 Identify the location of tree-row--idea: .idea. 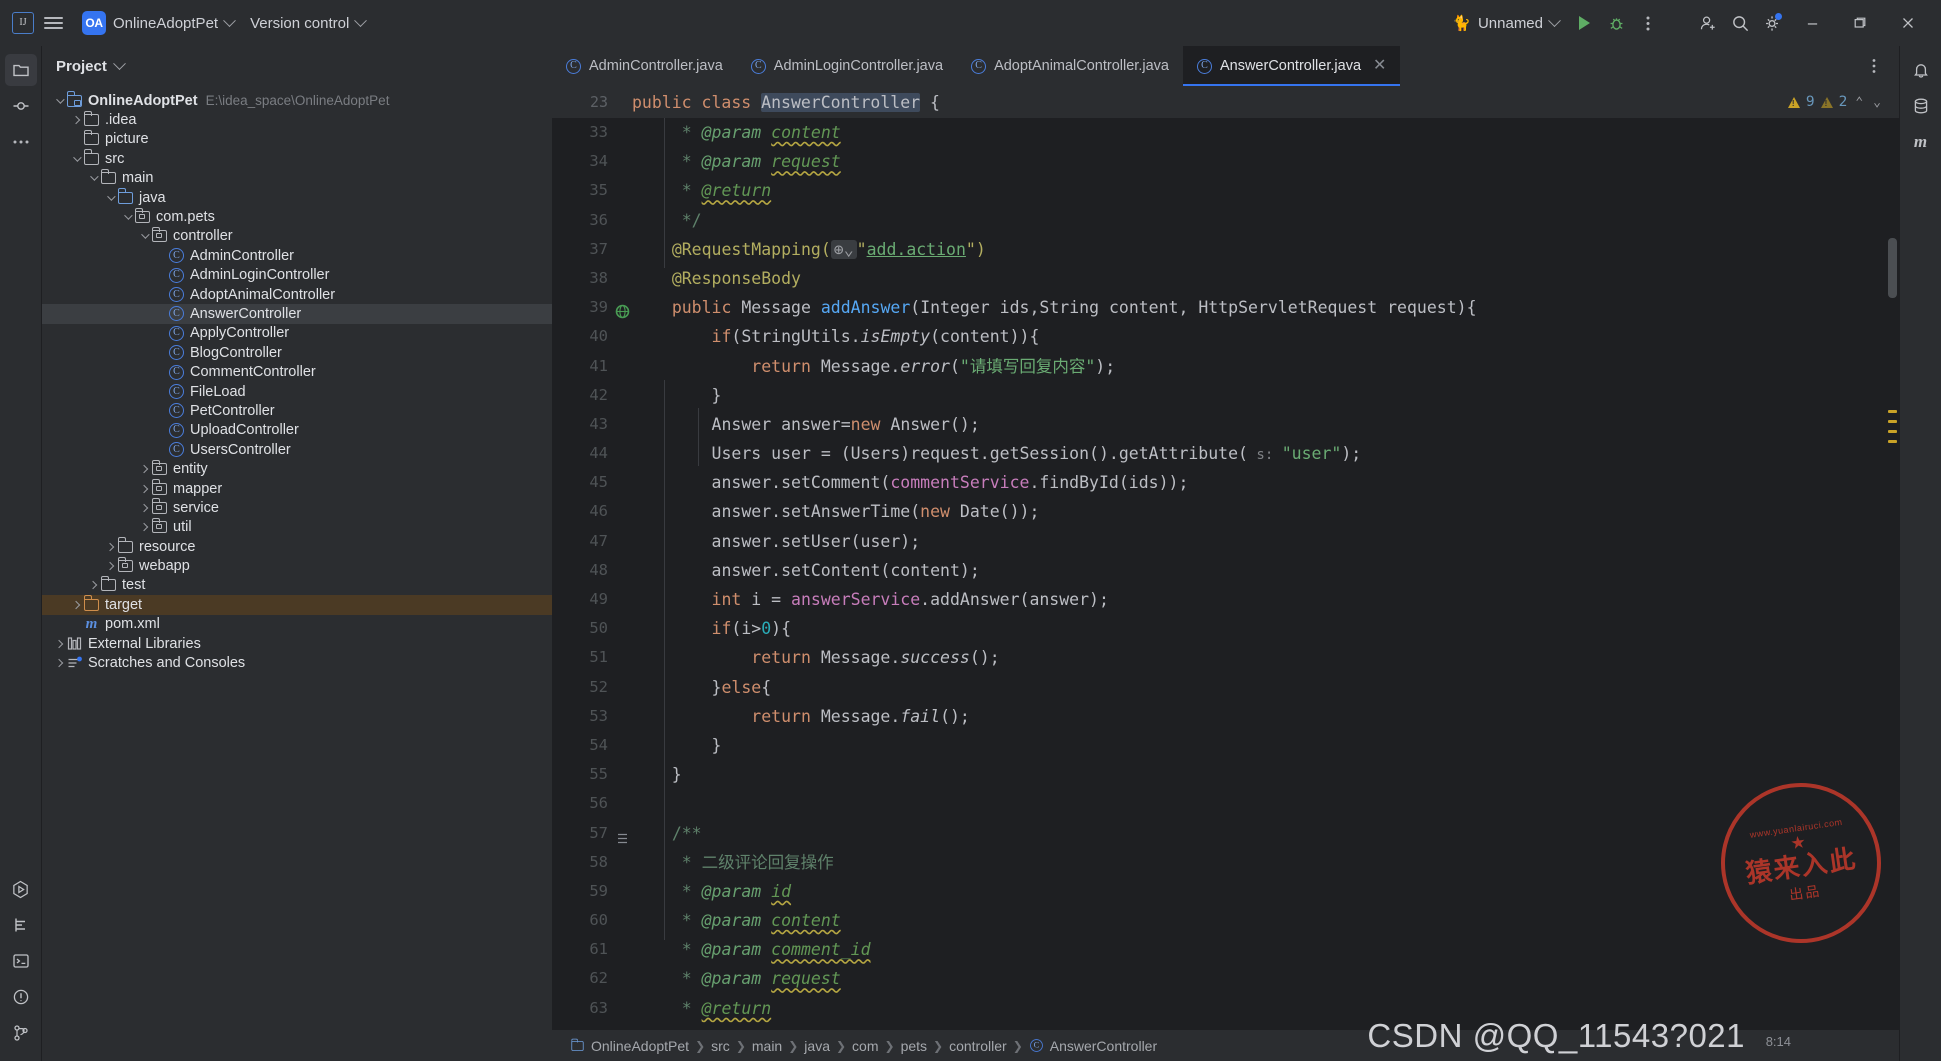
(297, 119).